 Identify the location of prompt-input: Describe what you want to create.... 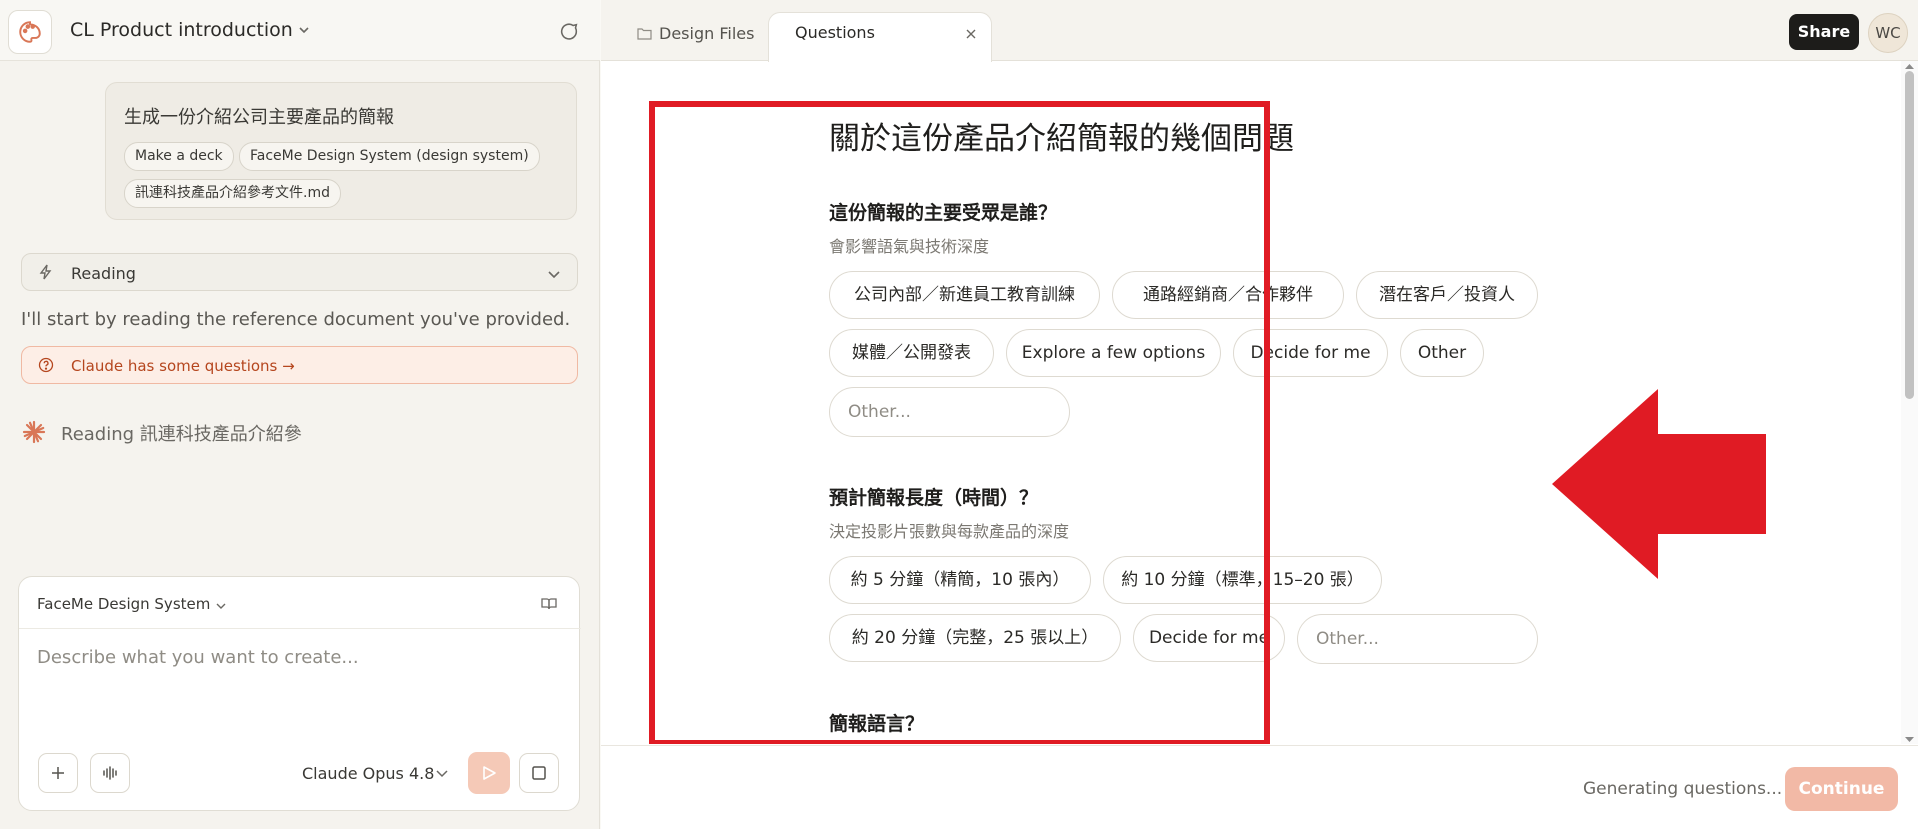
(198, 657).